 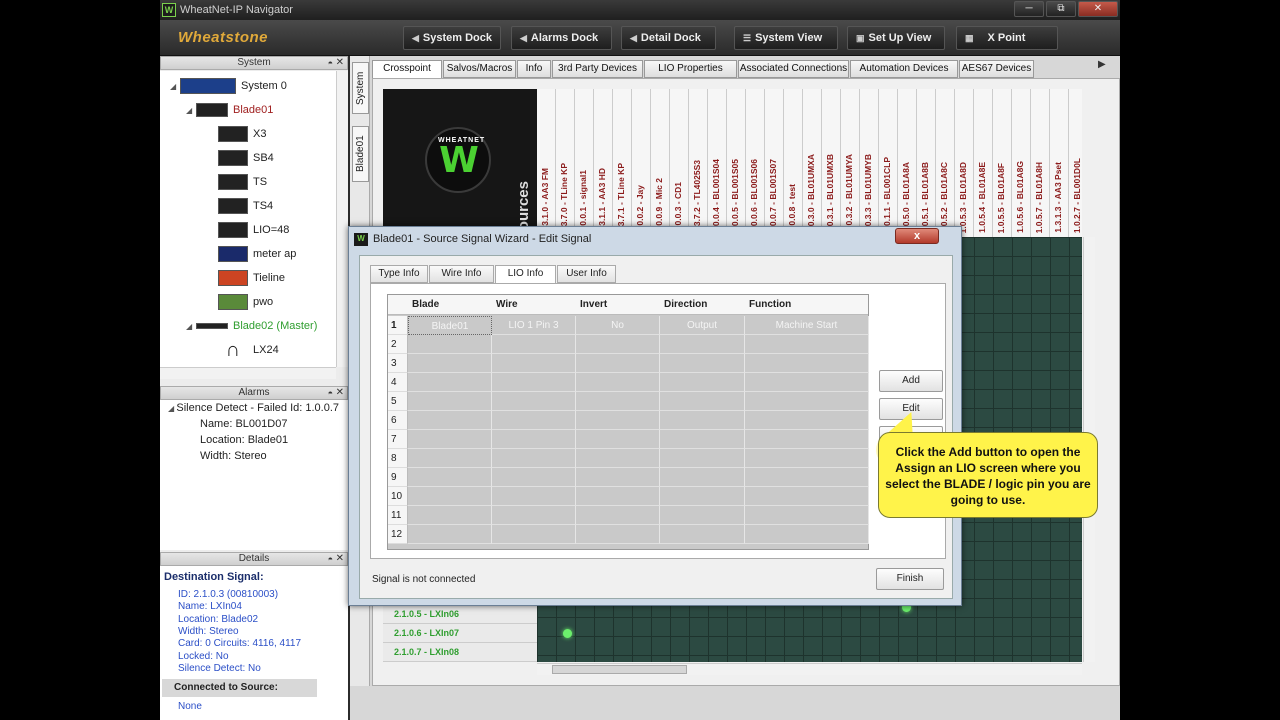 What do you see at coordinates (525, 274) in the screenshot?
I see `dialog-tab-lio-info: LIO Info` at bounding box center [525, 274].